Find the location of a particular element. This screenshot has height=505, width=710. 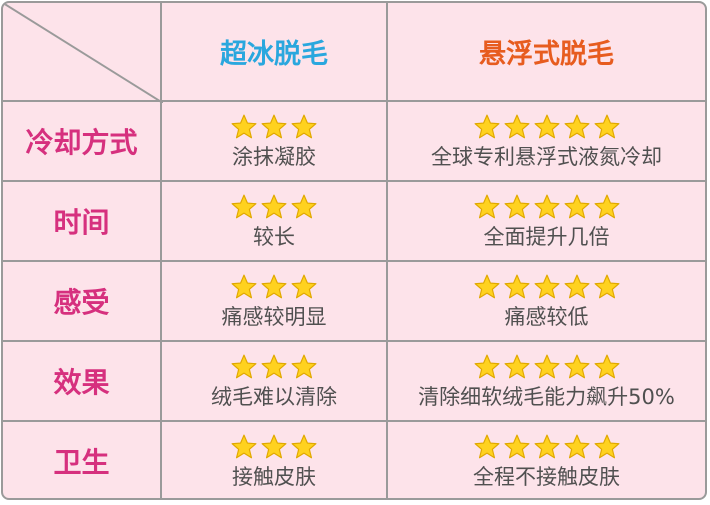

row-label-cell: 感受 is located at coordinates (81, 301).